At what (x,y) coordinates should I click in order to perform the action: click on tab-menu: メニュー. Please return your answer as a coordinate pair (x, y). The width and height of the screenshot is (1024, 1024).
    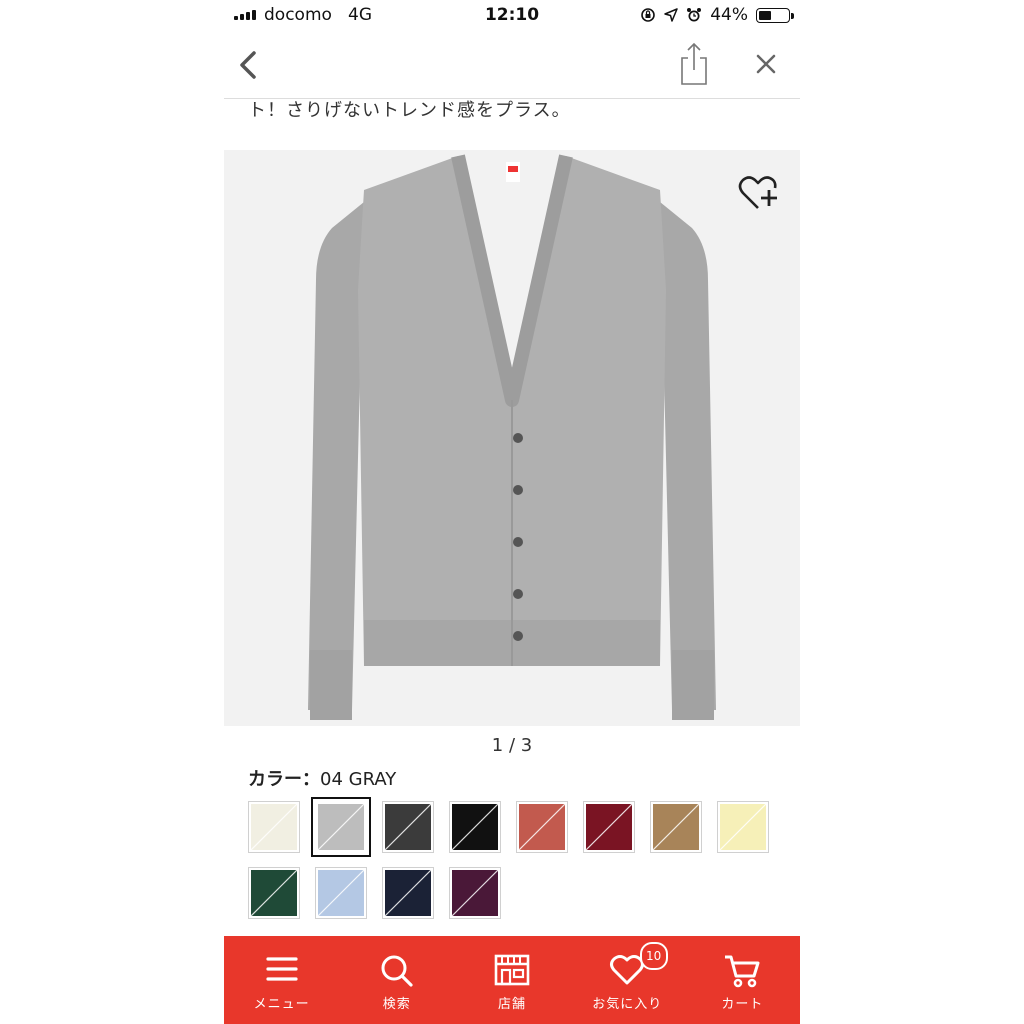
    Looking at the image, I should click on (281, 980).